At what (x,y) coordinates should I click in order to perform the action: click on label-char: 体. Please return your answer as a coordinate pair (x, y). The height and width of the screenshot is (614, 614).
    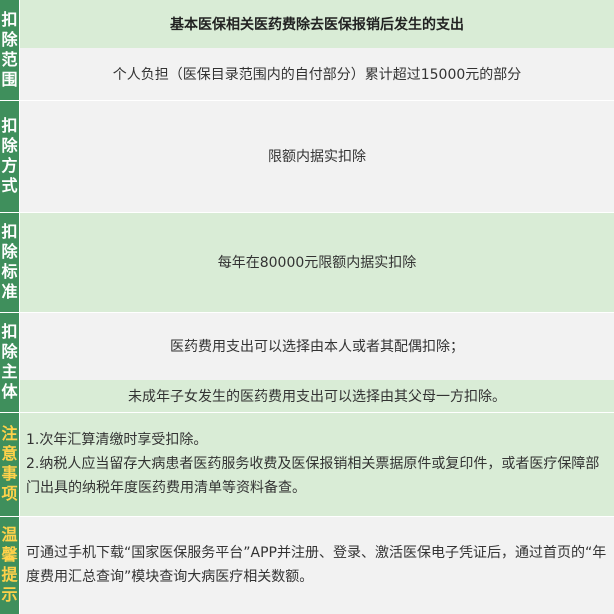
    Looking at the image, I should click on (9, 391).